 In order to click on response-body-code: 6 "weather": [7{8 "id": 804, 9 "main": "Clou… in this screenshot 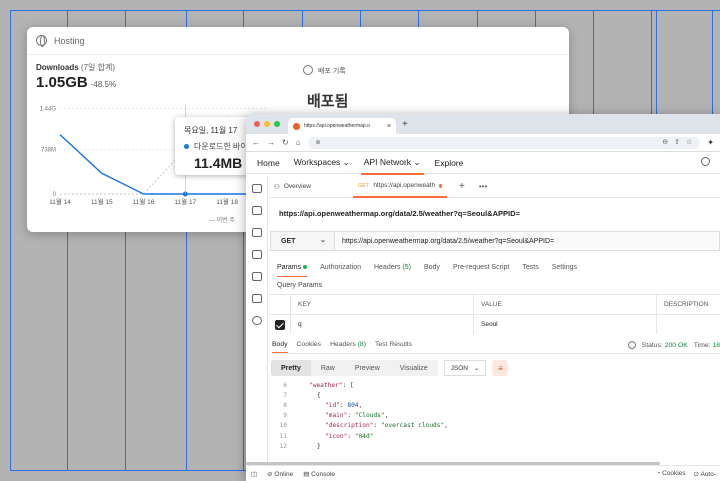, I will do `click(494, 415)`.